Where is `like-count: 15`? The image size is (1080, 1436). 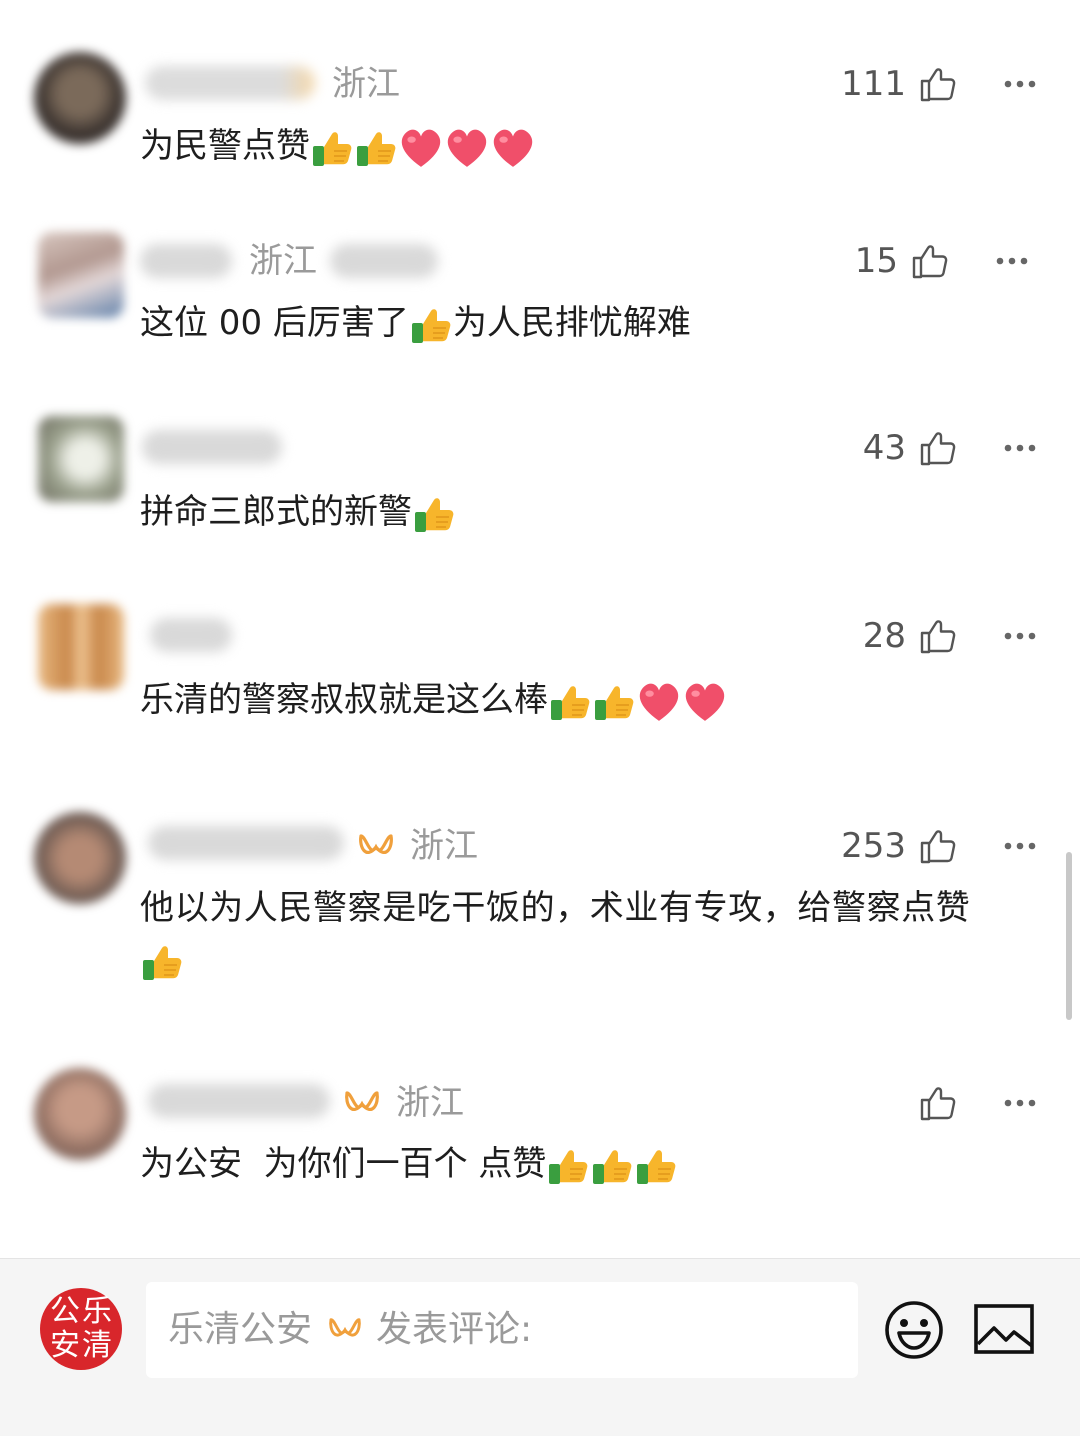 like-count: 15 is located at coordinates (876, 261).